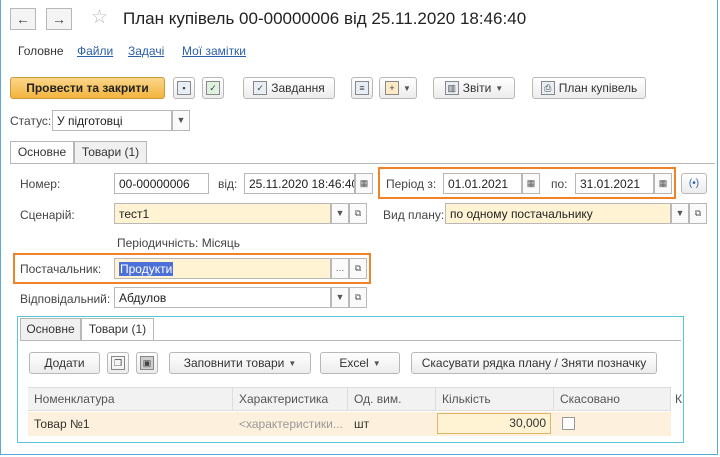 Image resolution: width=720 pixels, height=457 pixels. I want to click on periodicity-text: Періодичність: Місяць, so click(178, 243).